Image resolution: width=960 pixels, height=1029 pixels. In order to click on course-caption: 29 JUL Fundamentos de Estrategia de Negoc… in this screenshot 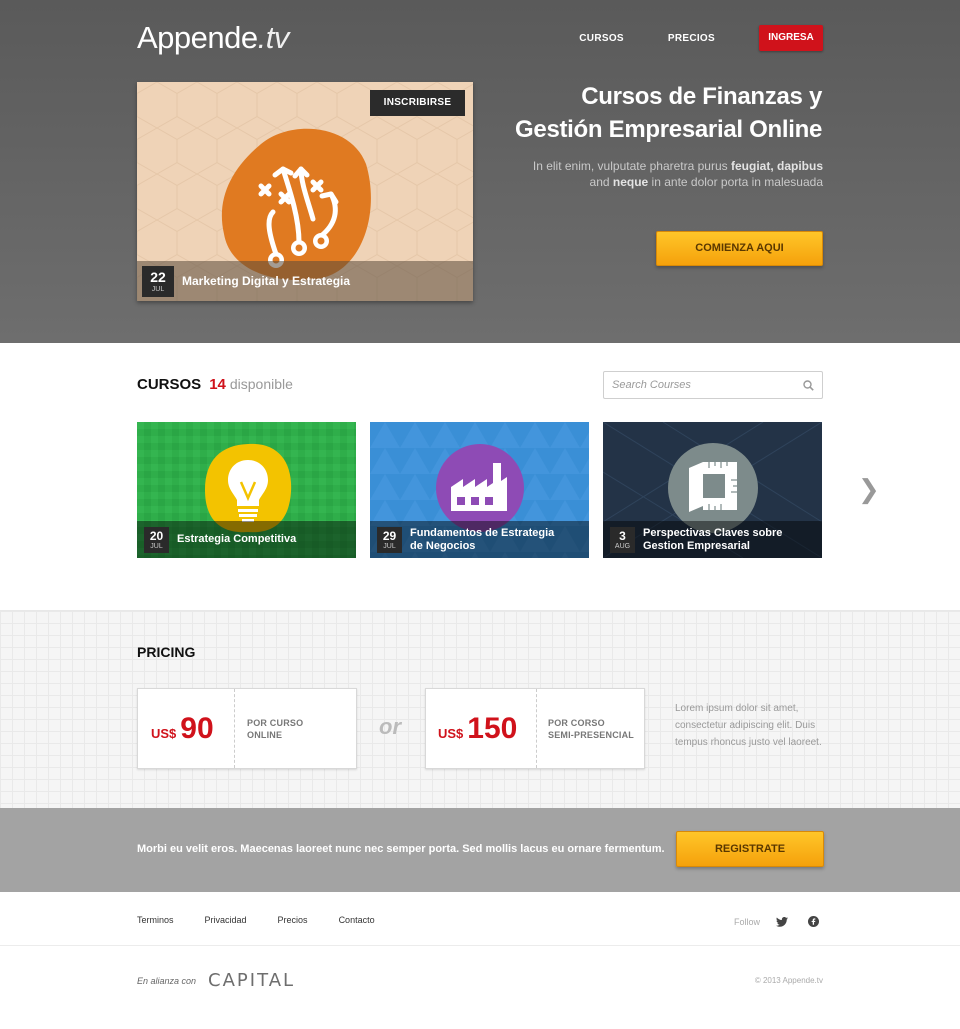, I will do `click(479, 539)`.